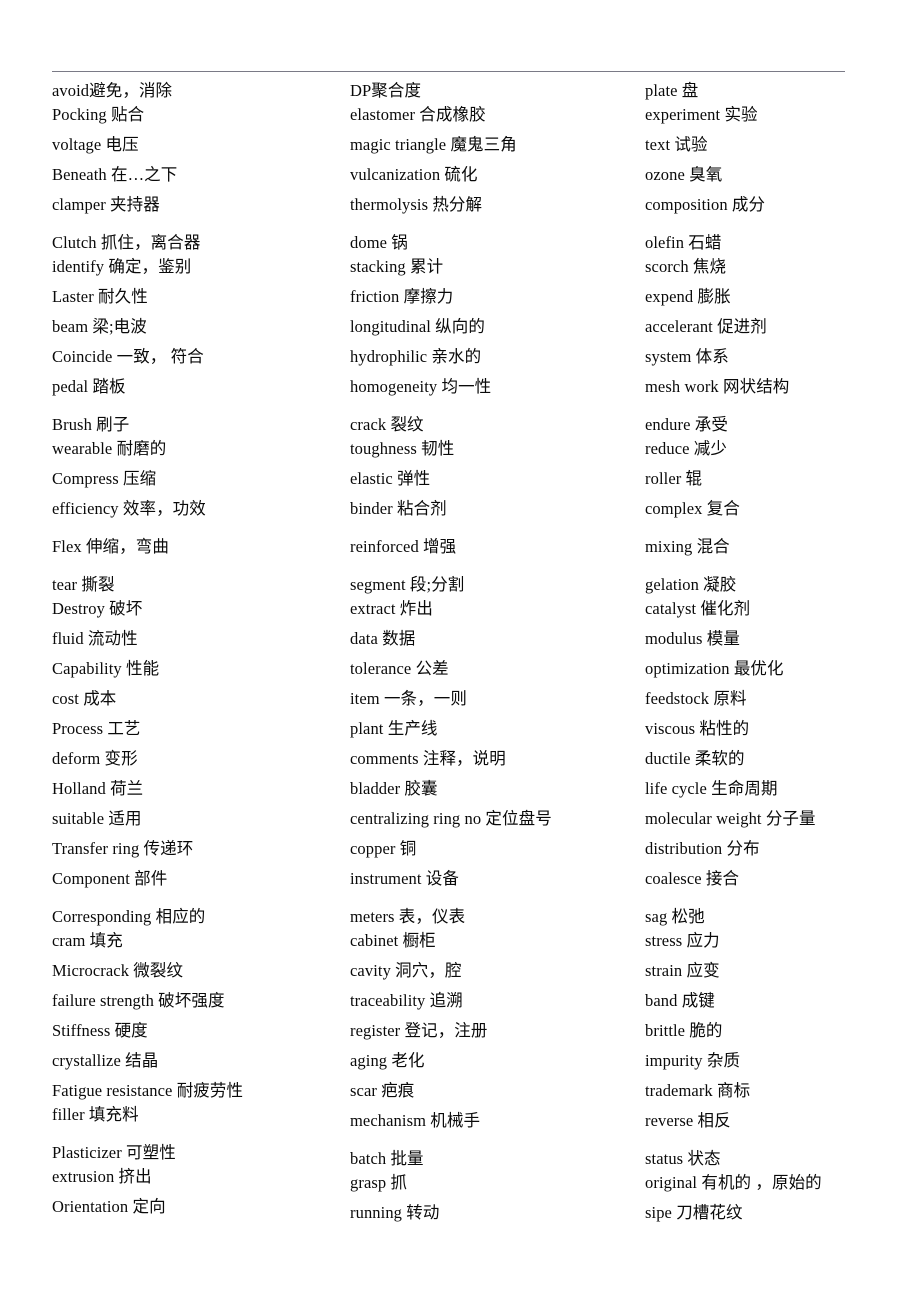 The height and width of the screenshot is (1302, 920). Describe the element at coordinates (379, 1182) in the screenshot. I see `glossary-entry: grasp 抓` at that location.